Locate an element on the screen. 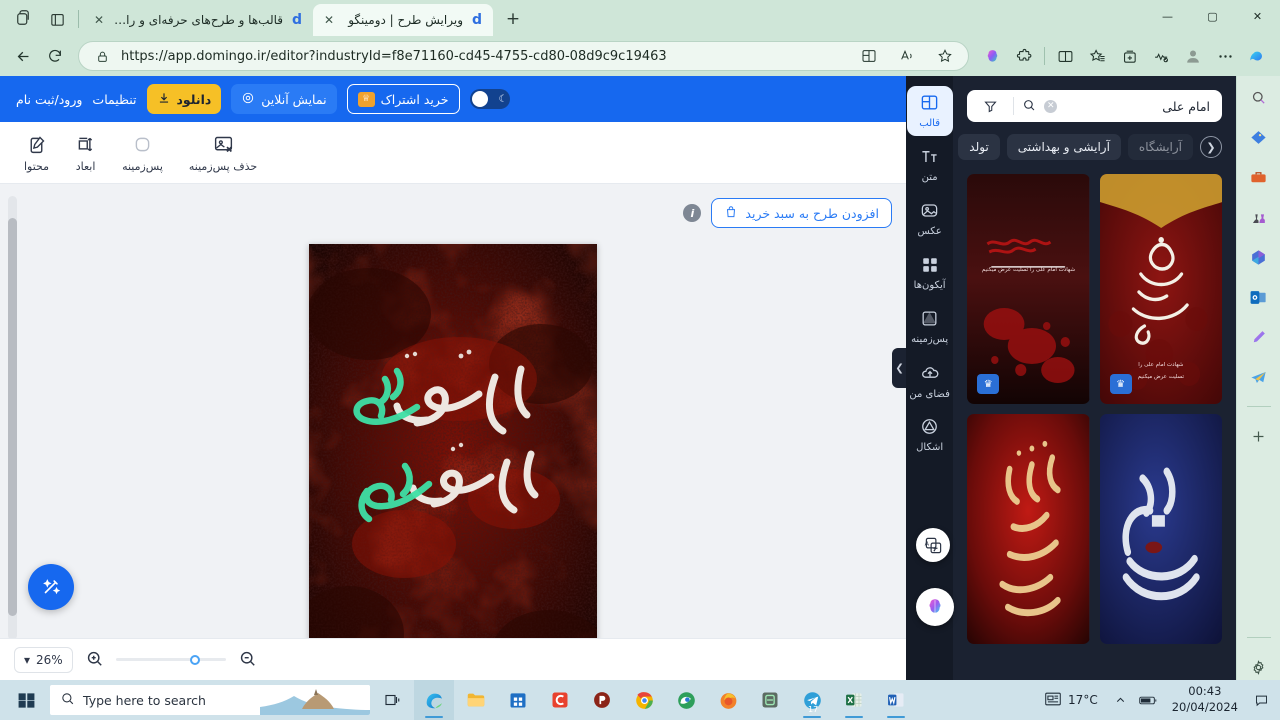  reload-button is located at coordinates (55, 56).